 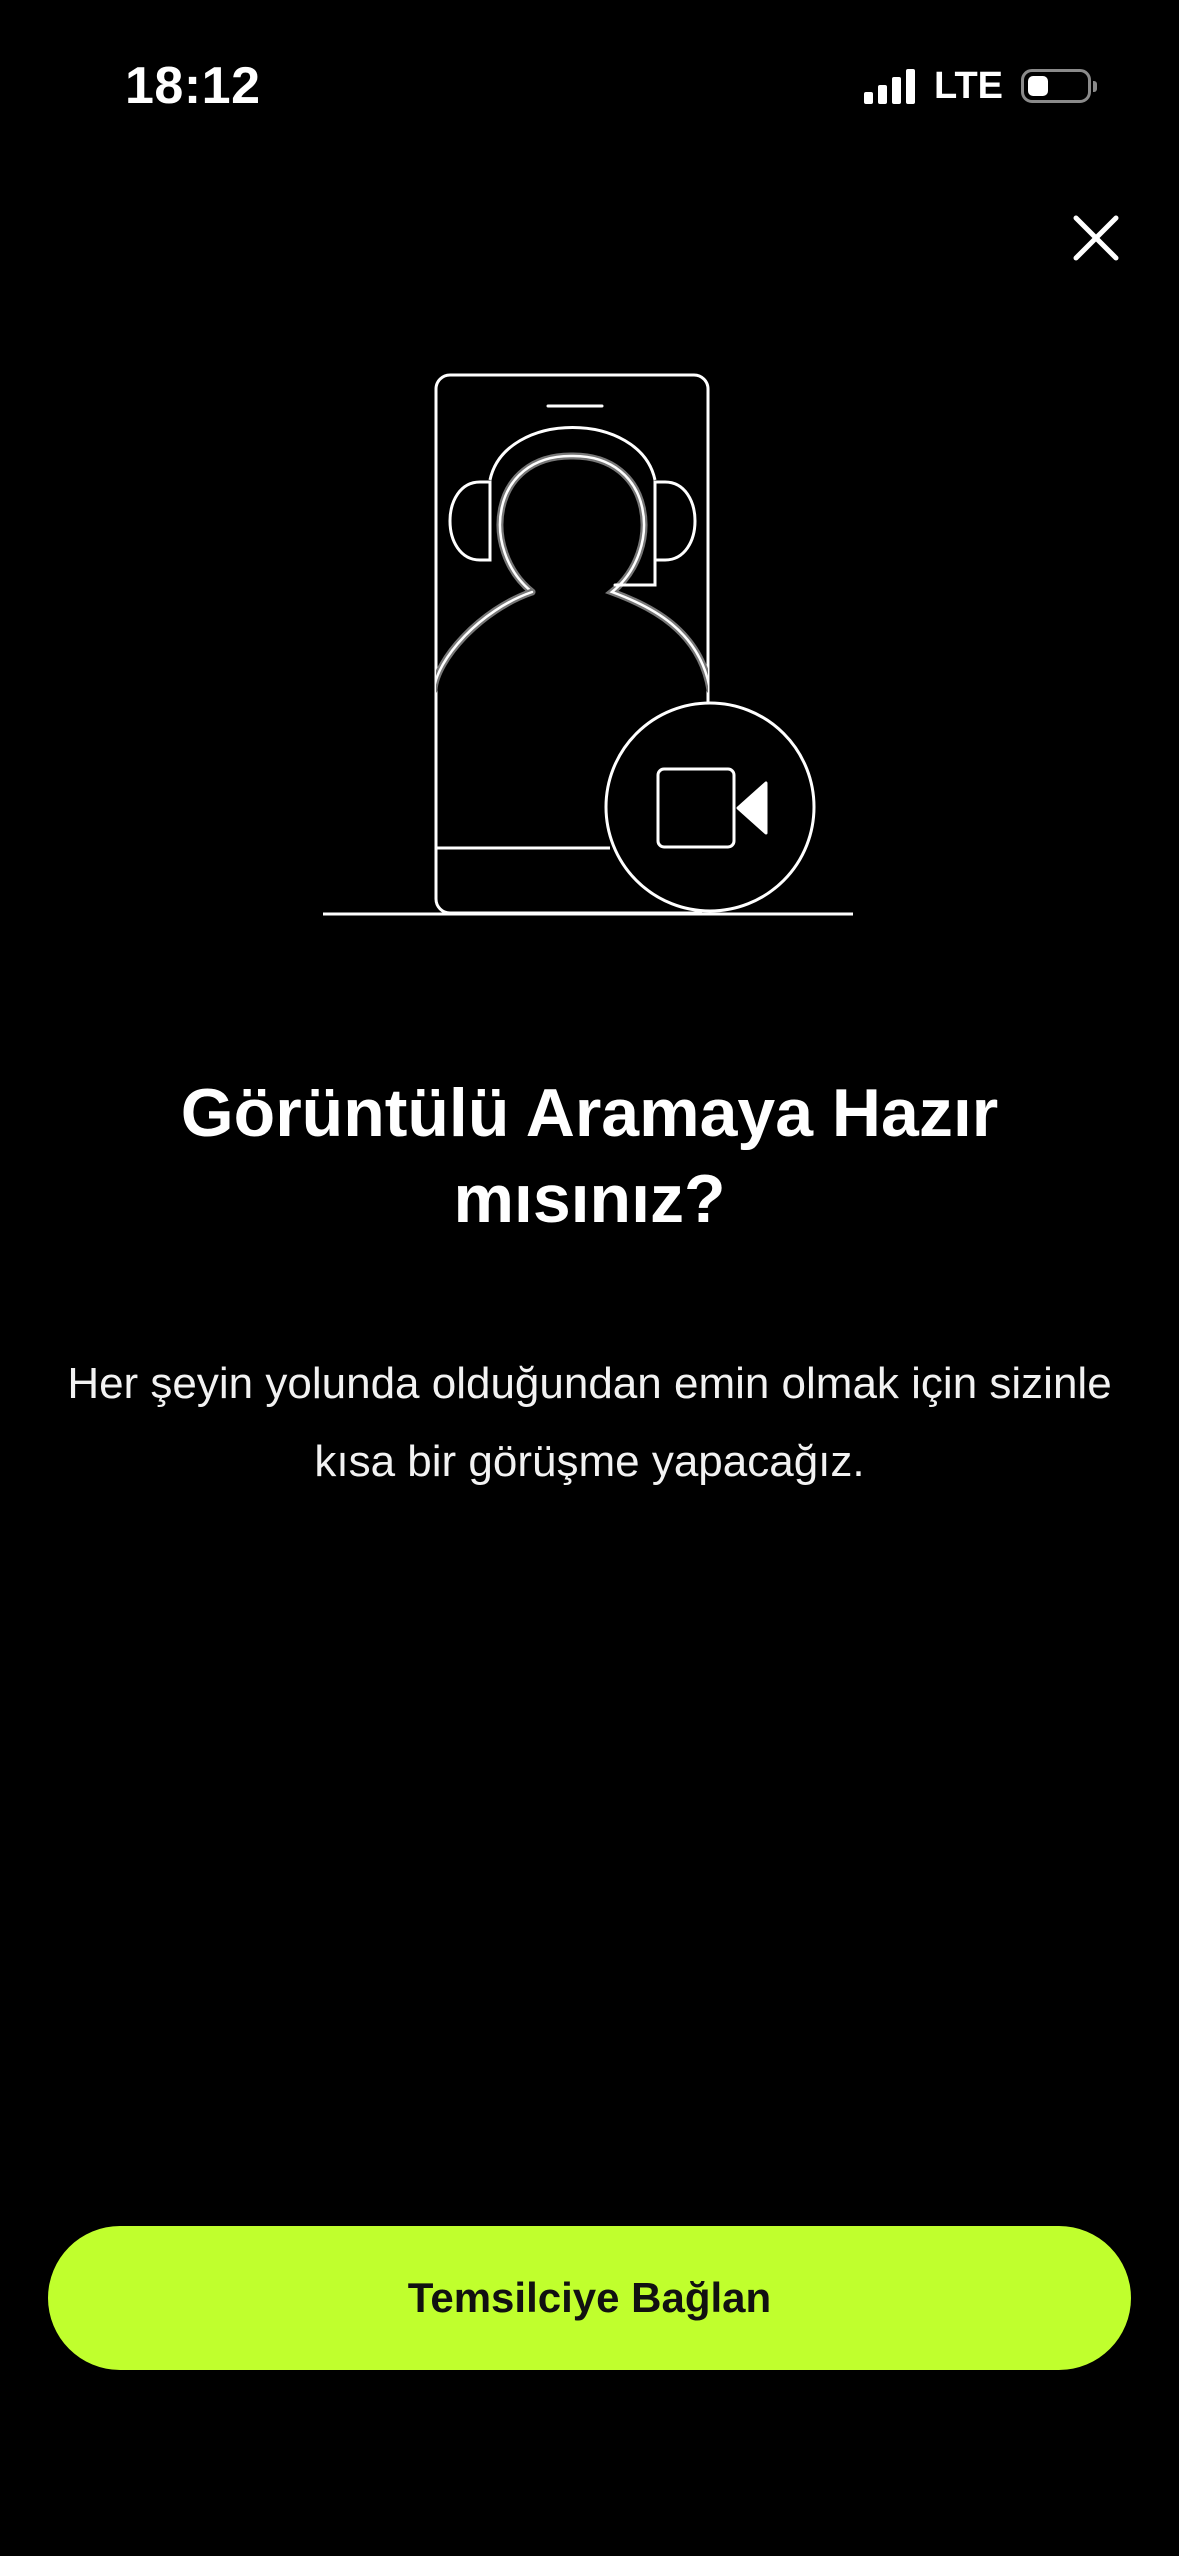 What do you see at coordinates (892, 86) in the screenshot?
I see `signal-icon` at bounding box center [892, 86].